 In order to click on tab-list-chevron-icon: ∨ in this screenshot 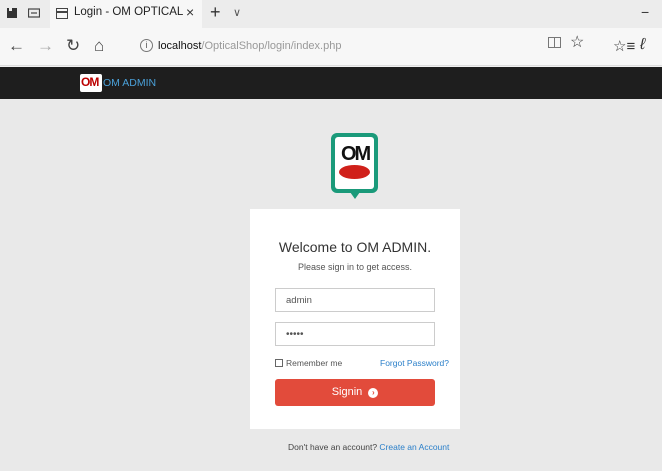, I will do `click(237, 12)`.